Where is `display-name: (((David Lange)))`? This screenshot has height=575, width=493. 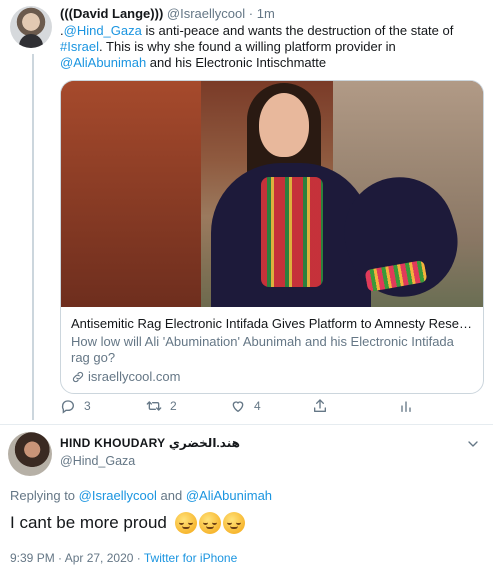 display-name: (((David Lange))) is located at coordinates (111, 13).